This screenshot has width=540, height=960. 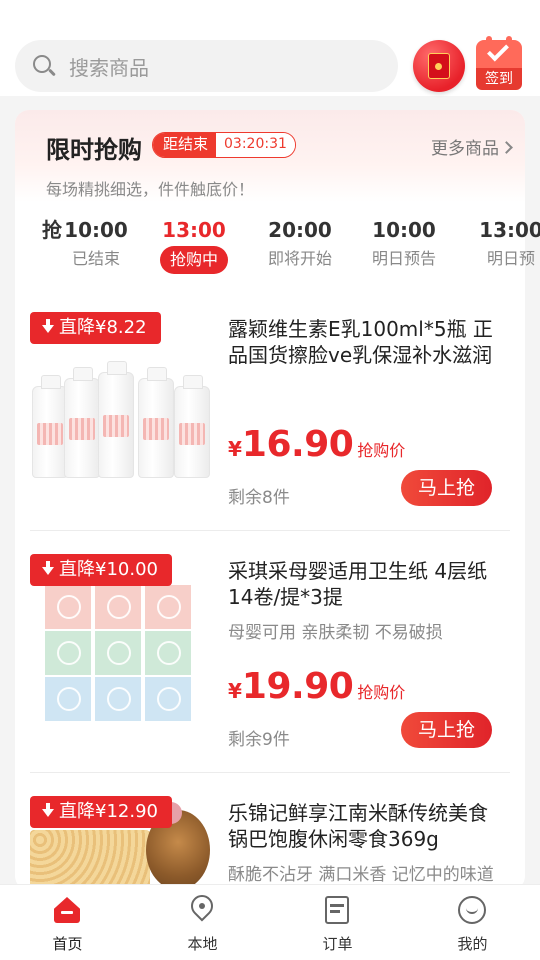 What do you see at coordinates (150, 189) in the screenshot?
I see `flash-sale-subtitle: 每场精挑细选，件件触底价！` at bounding box center [150, 189].